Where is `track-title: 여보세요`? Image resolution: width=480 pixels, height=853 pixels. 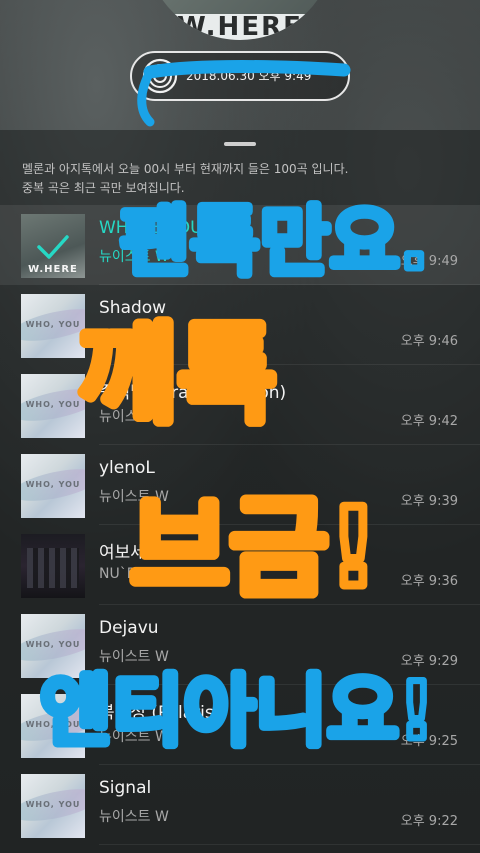
track-title: 여보세요 is located at coordinates (130, 553).